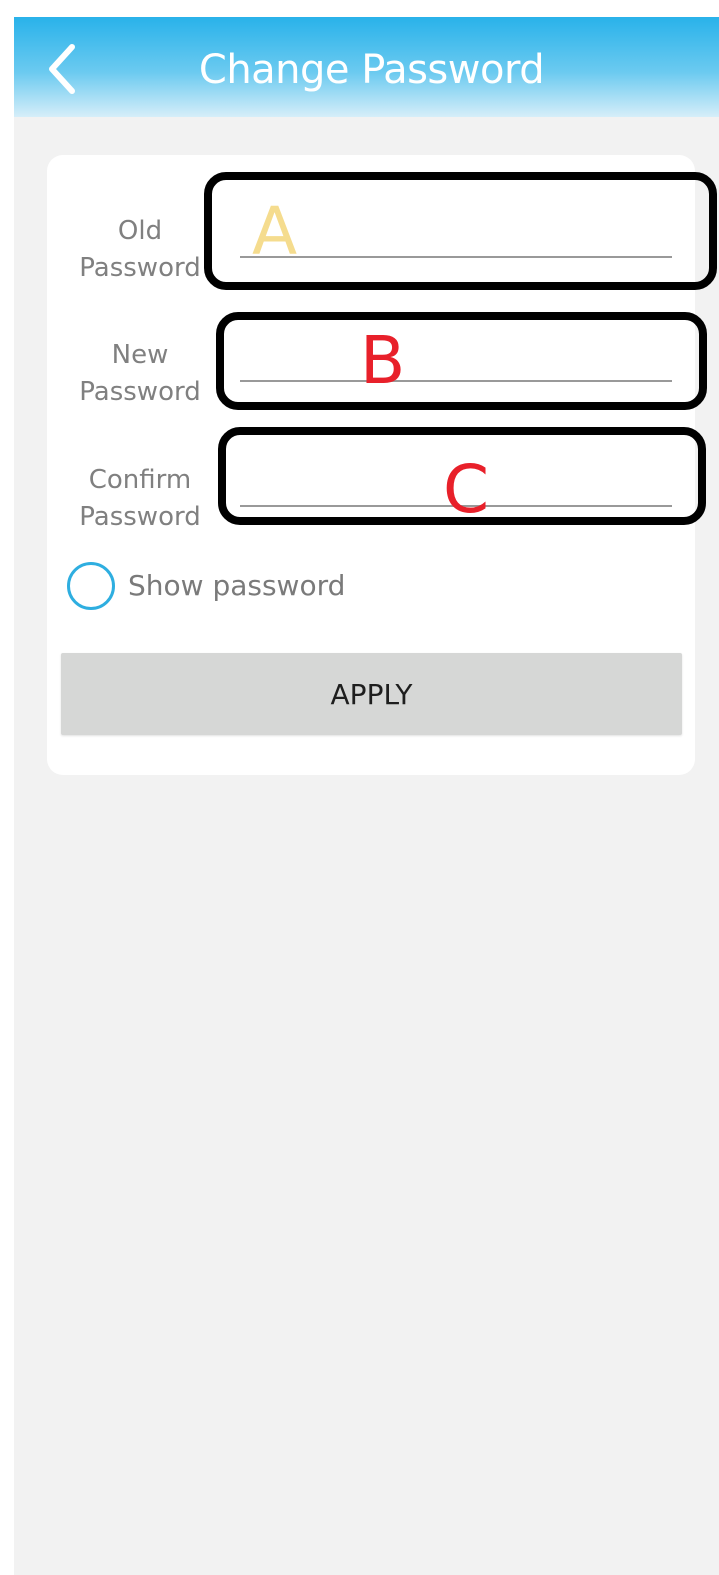 The width and height of the screenshot is (719, 1575). Describe the element at coordinates (140, 498) in the screenshot. I see `confirm-password-label: Confirm Password` at that location.